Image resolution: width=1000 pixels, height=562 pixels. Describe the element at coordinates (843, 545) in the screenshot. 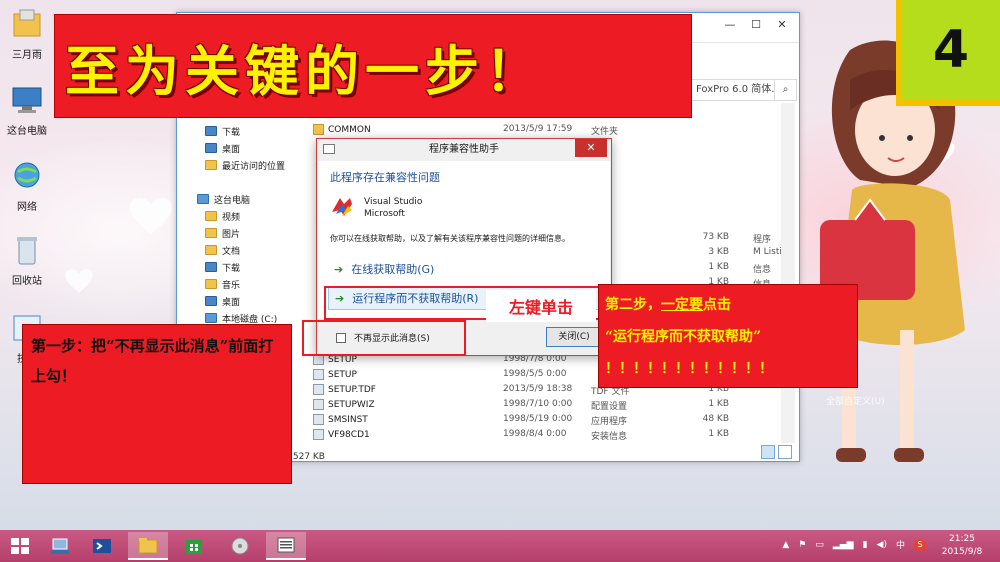

I see `network-signal-icon: ▂▄▆` at that location.